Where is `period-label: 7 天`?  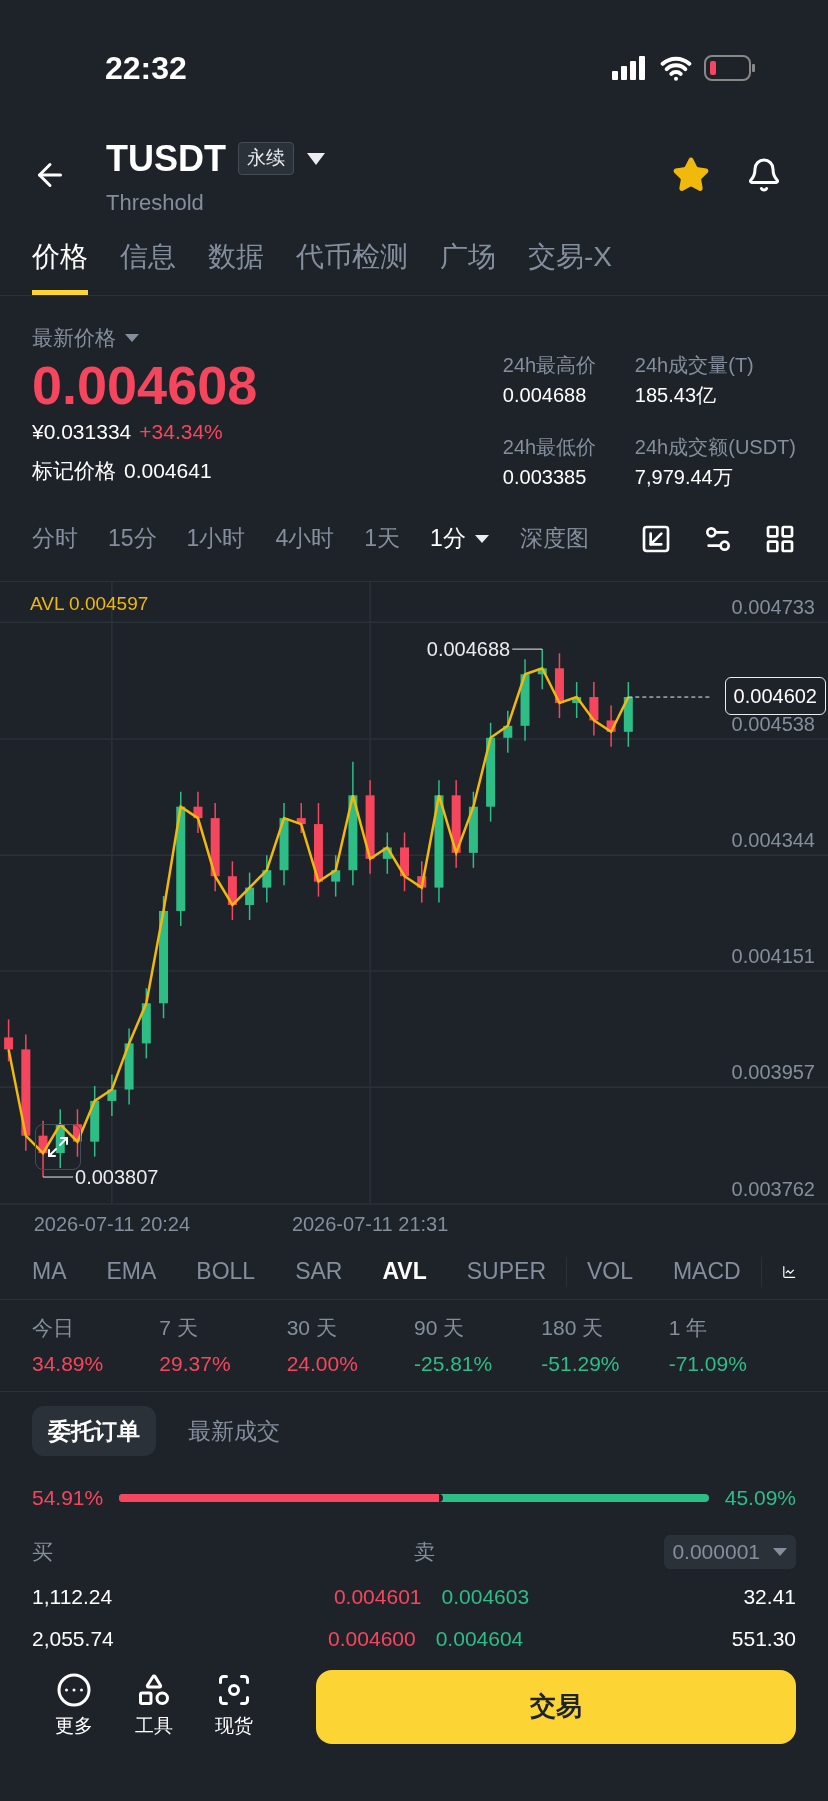
period-label: 7 天 is located at coordinates (179, 1328).